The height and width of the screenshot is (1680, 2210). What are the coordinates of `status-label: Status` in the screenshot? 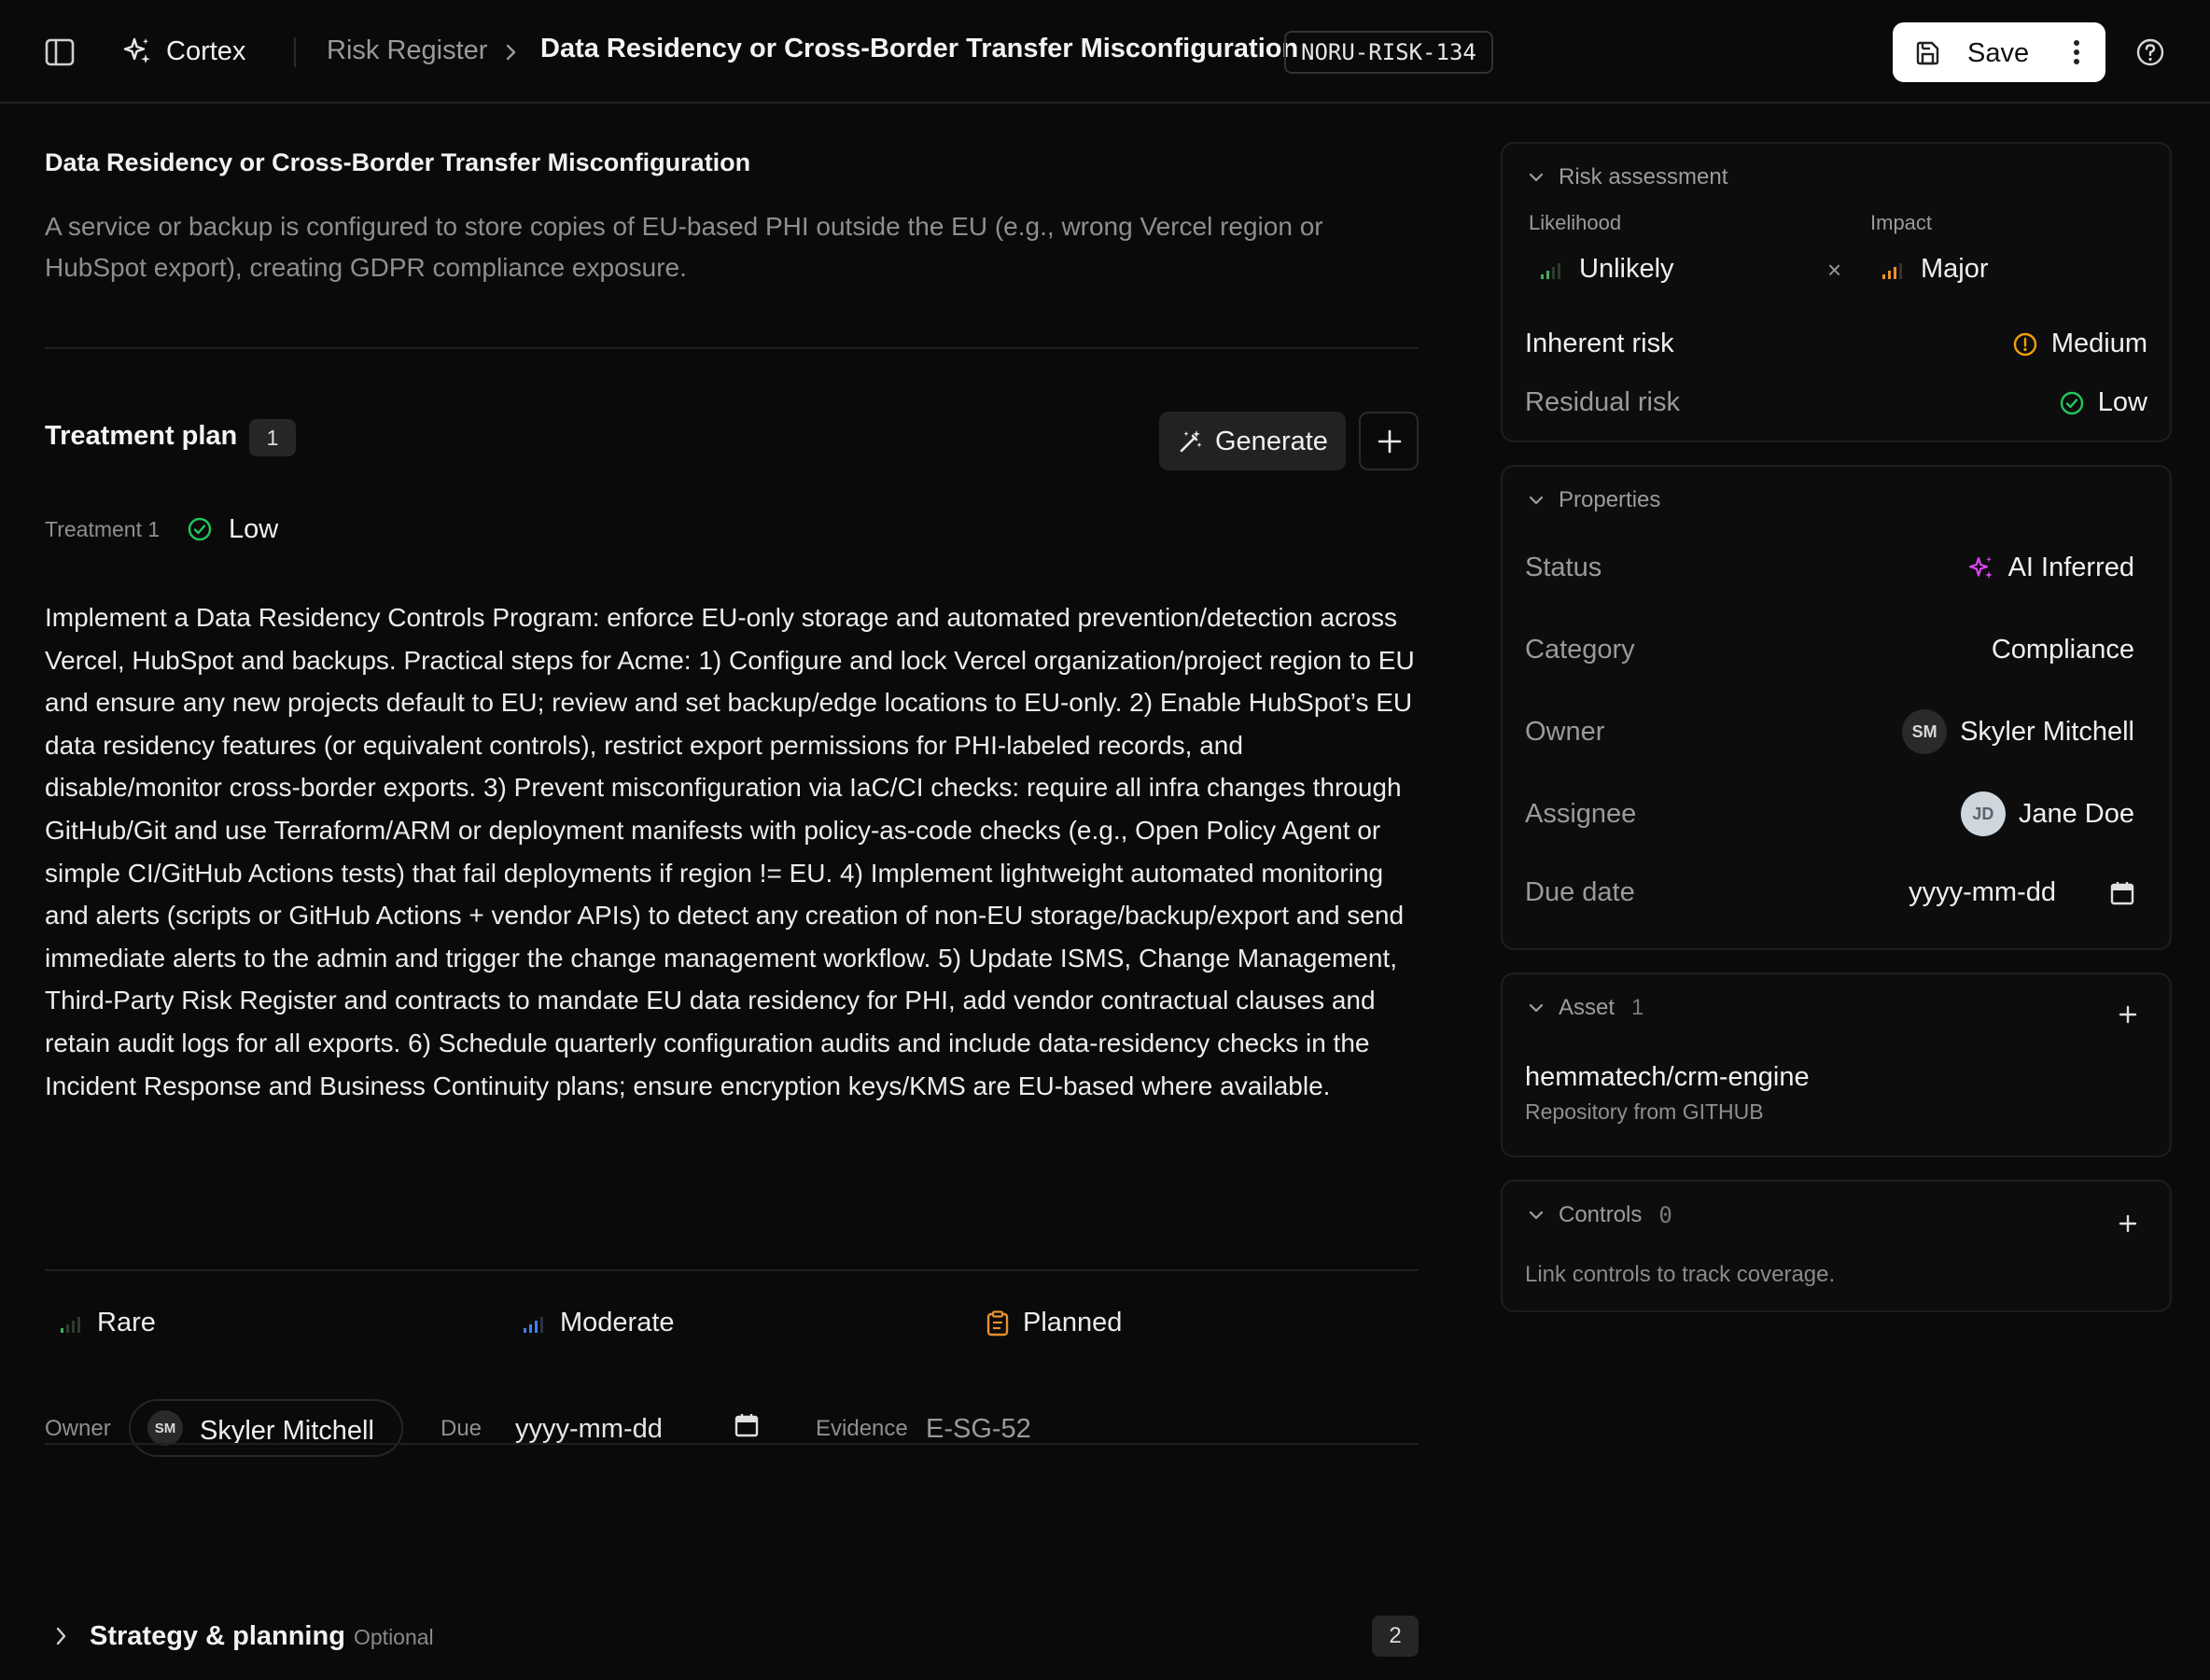 It's located at (1563, 567).